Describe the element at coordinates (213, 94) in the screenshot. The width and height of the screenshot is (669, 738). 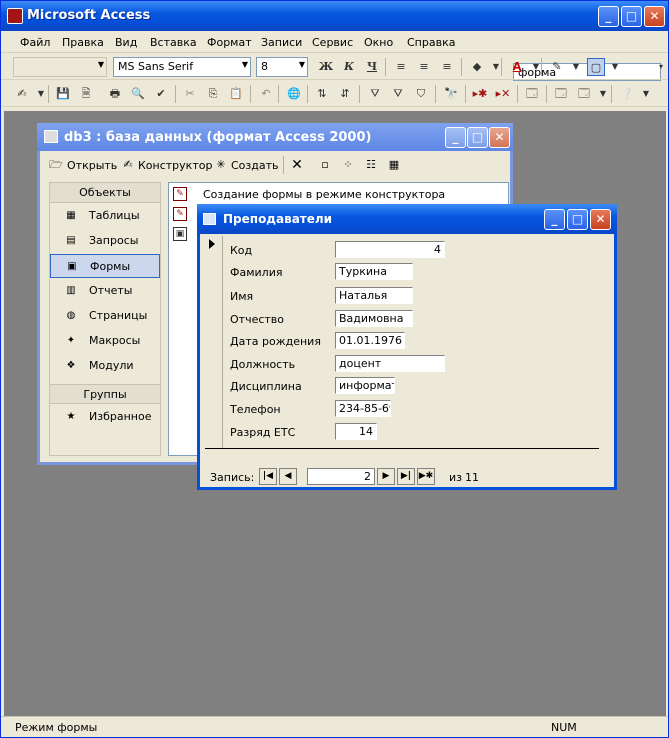
I see `copy-icon: ⎘` at that location.